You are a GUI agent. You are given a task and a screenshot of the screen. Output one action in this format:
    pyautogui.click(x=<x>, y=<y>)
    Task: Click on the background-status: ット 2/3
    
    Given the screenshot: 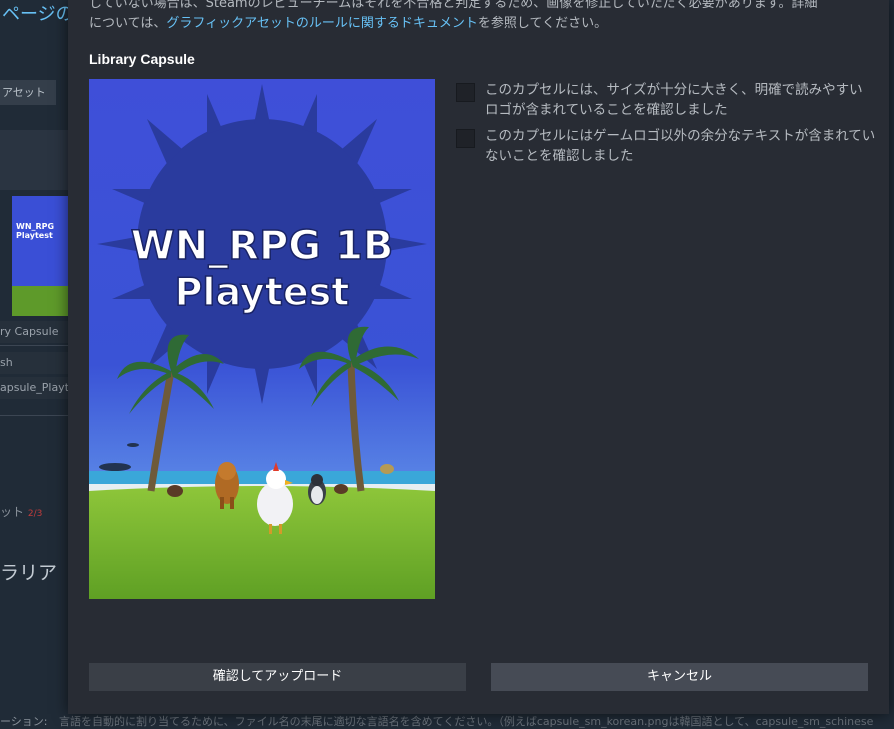 What is the action you would take?
    pyautogui.click(x=21, y=511)
    